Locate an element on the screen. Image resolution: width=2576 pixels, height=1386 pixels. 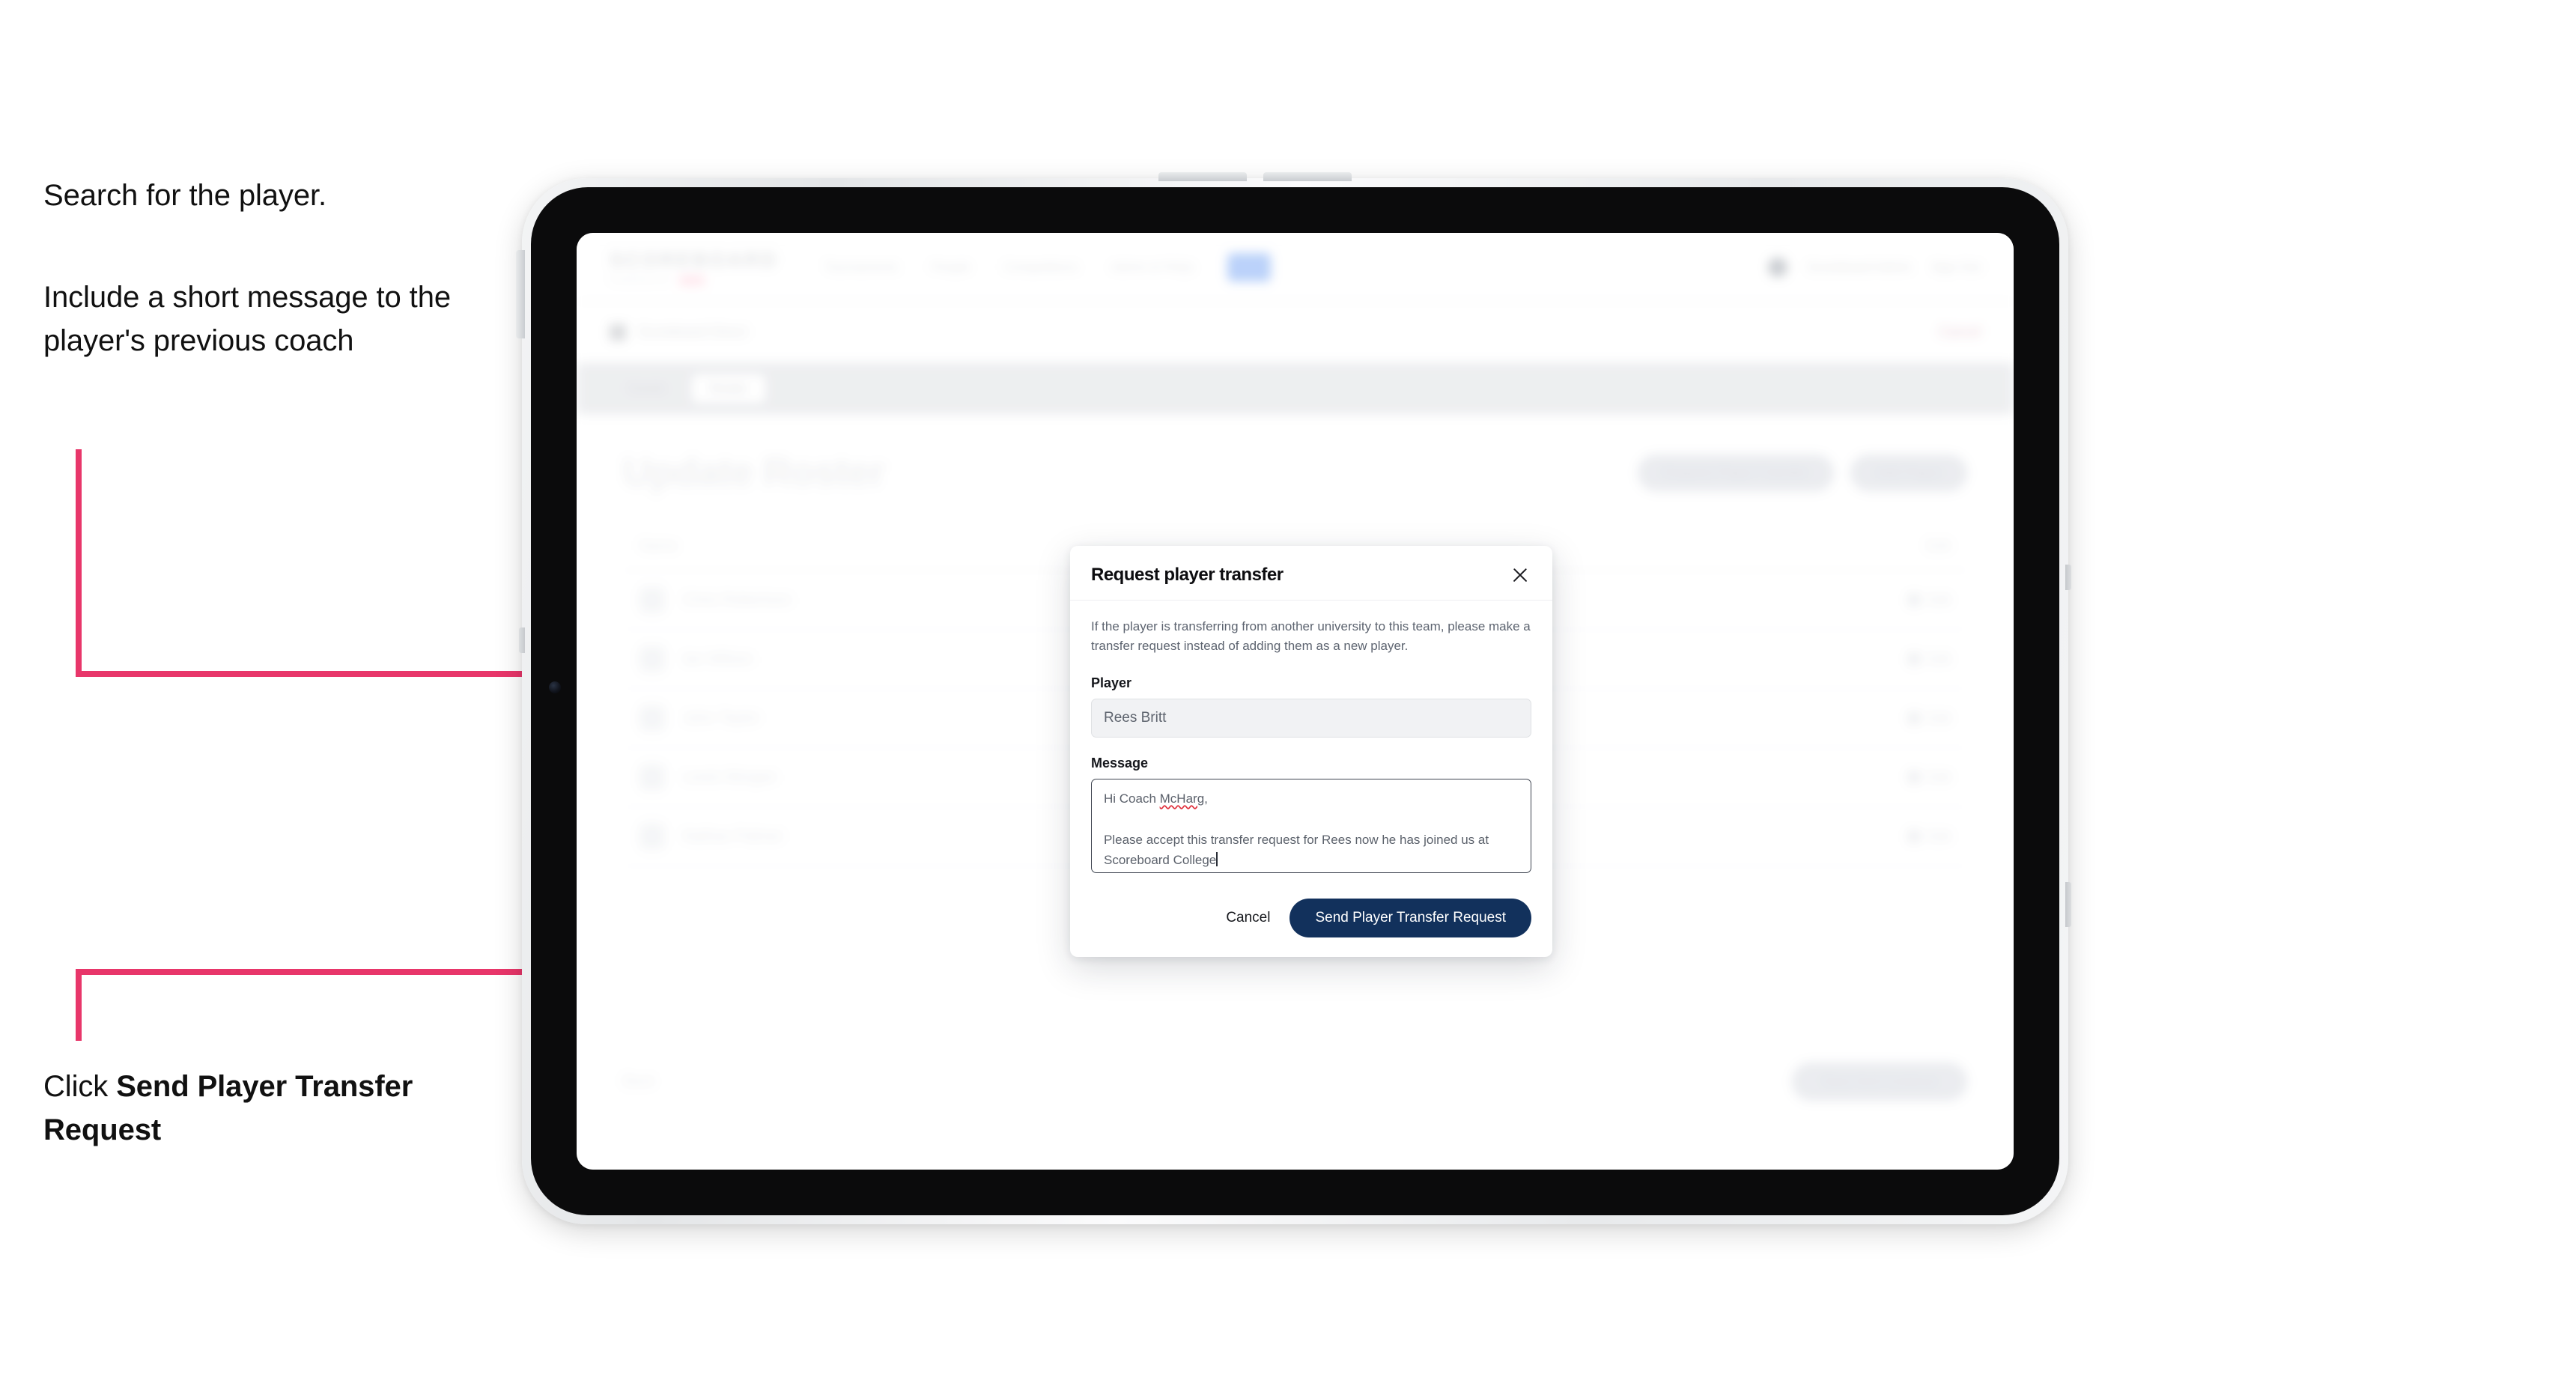
volume-down-button is located at coordinates (1307, 176).